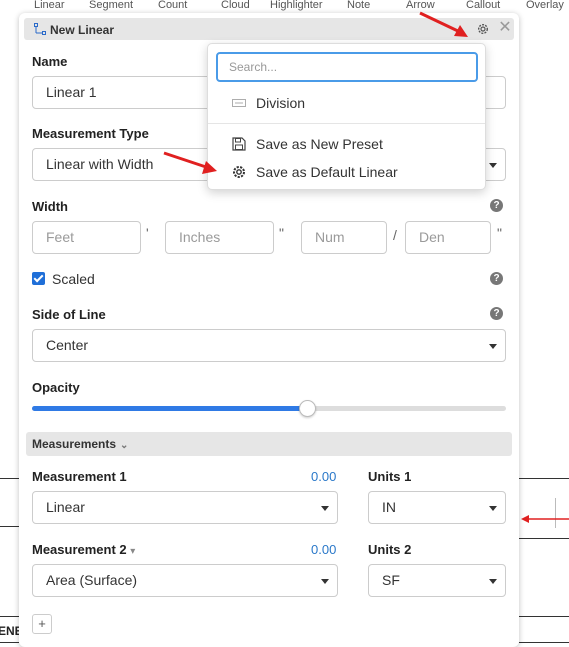 This screenshot has height=647, width=569. I want to click on measurement-2-chevron-icon: ▾, so click(132, 551).